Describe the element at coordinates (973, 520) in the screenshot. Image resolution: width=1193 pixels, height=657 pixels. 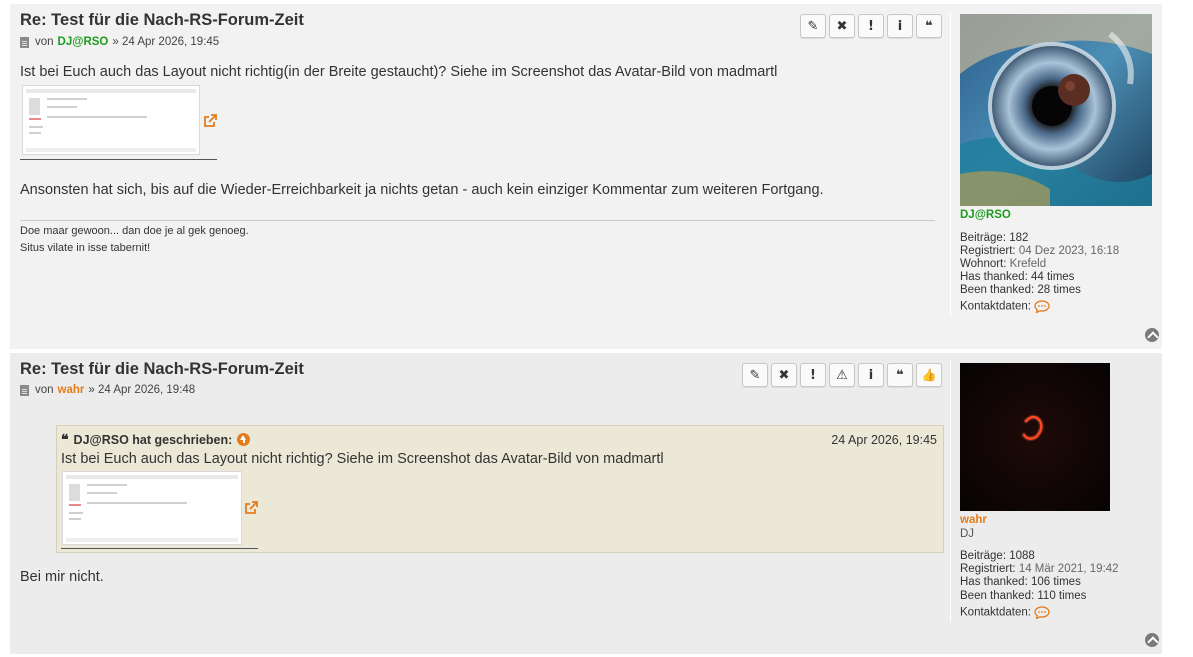
I see `profile-username: wahr` at that location.